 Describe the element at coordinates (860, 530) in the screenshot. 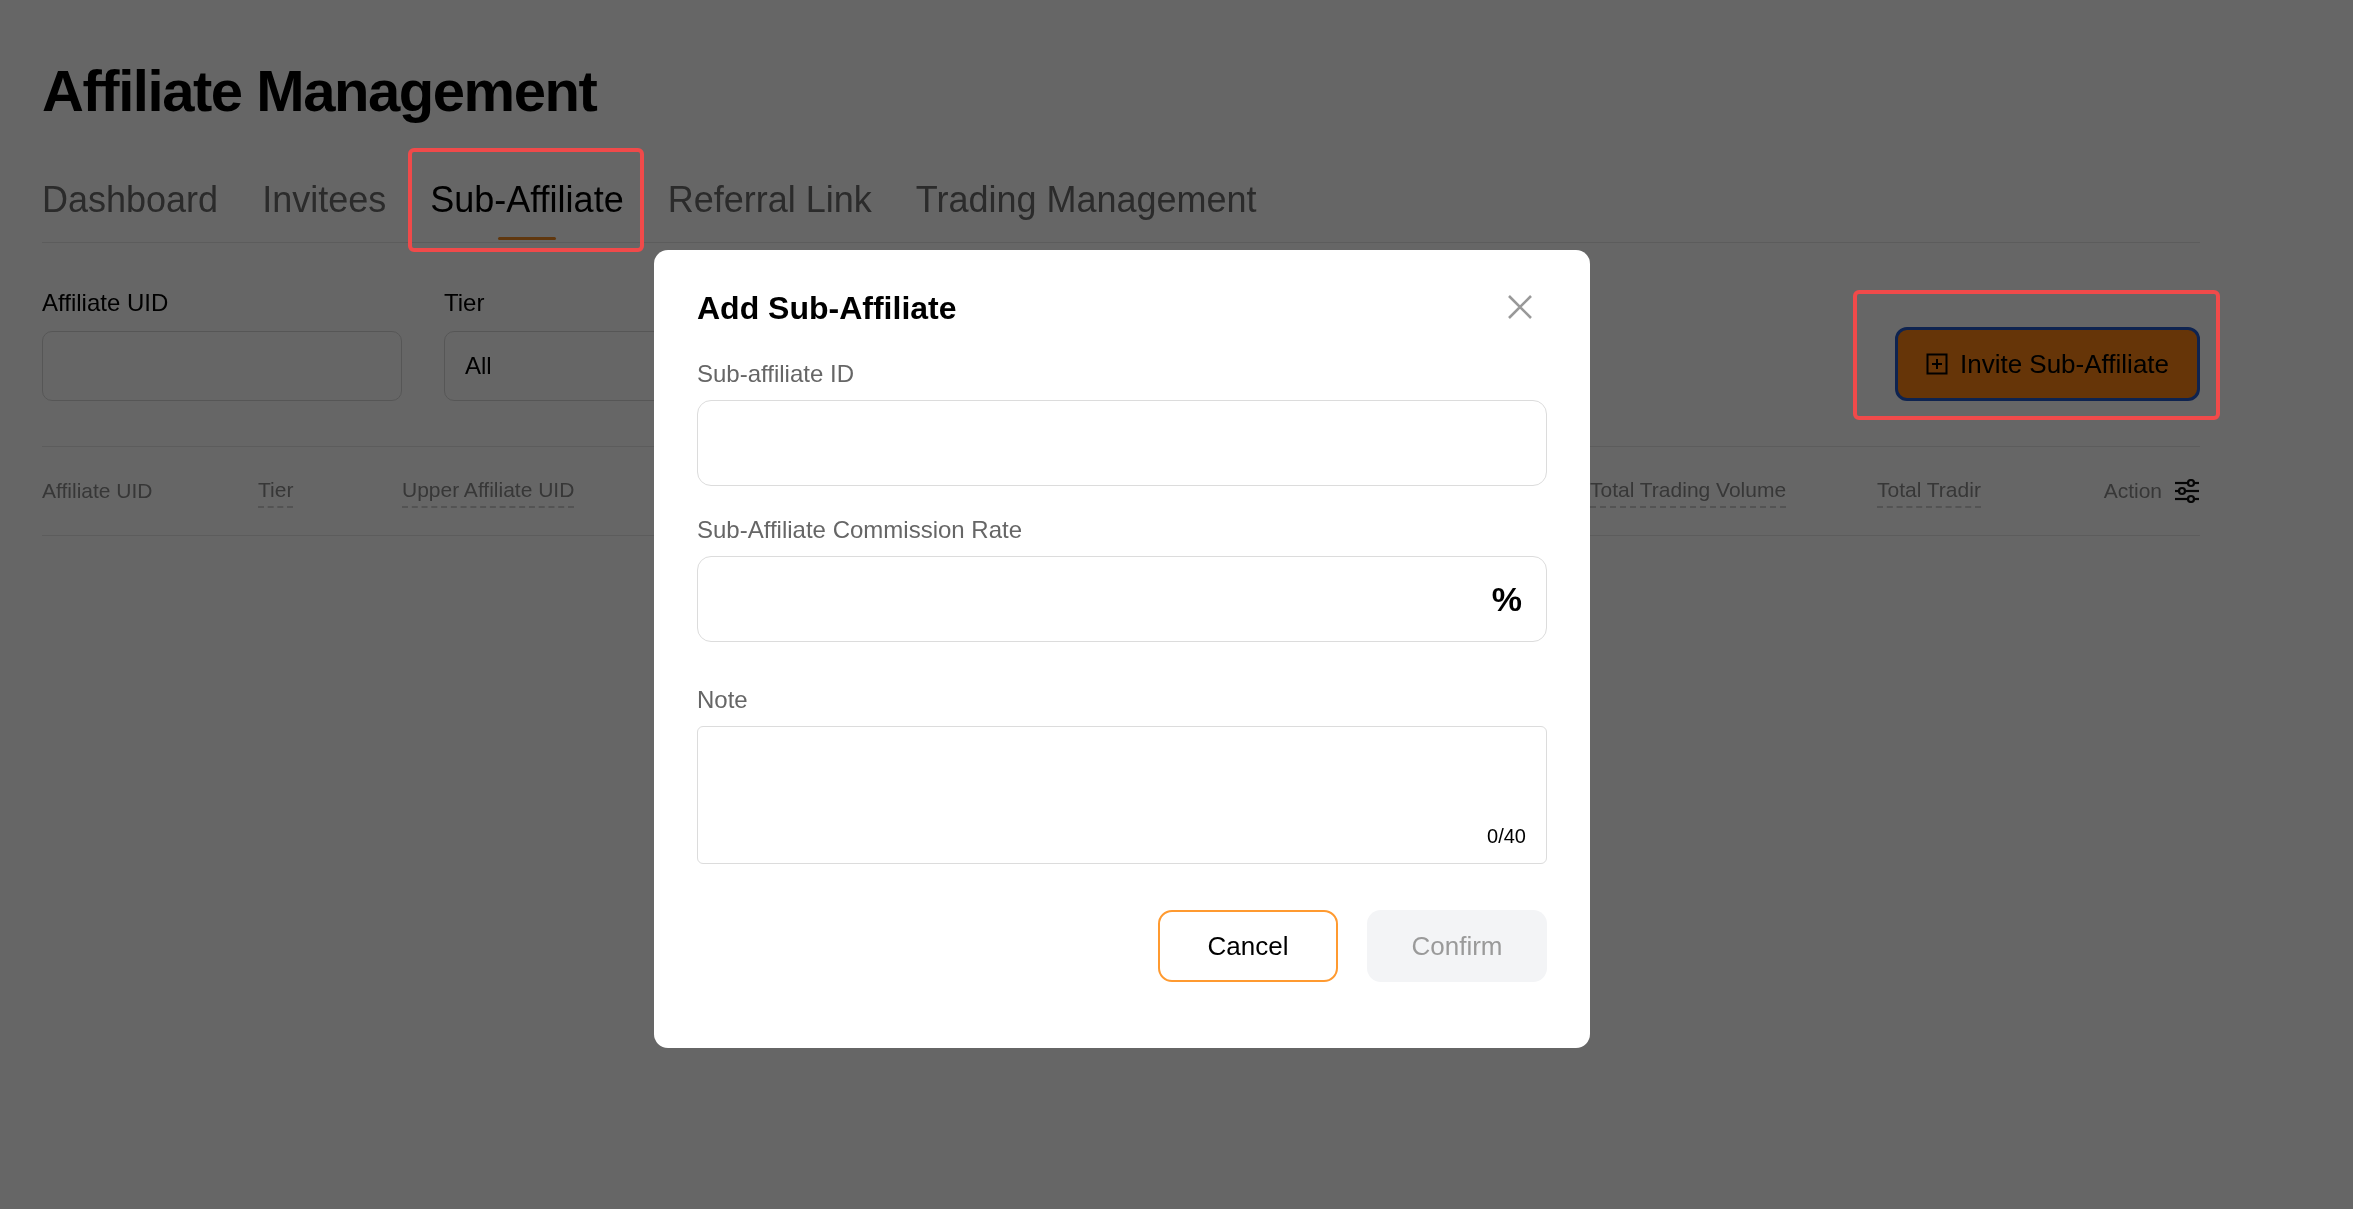

I see `field-label: Sub-Affiliate Commission Rate` at that location.